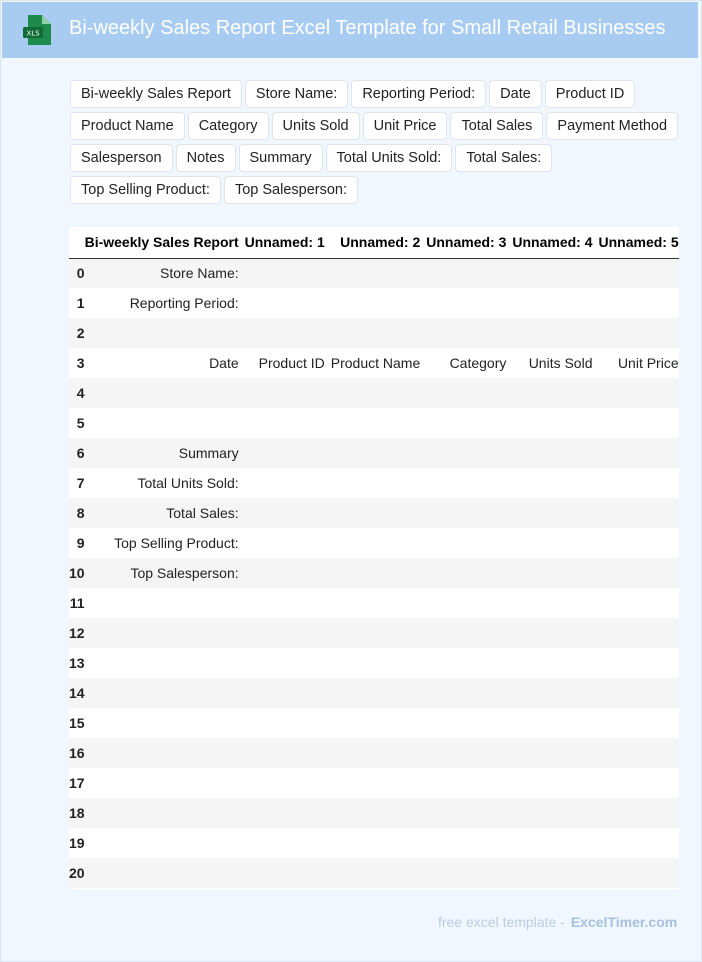 The width and height of the screenshot is (702, 962). Describe the element at coordinates (287, 243) in the screenshot. I see `column-header-cell: Unnamed: 1` at that location.